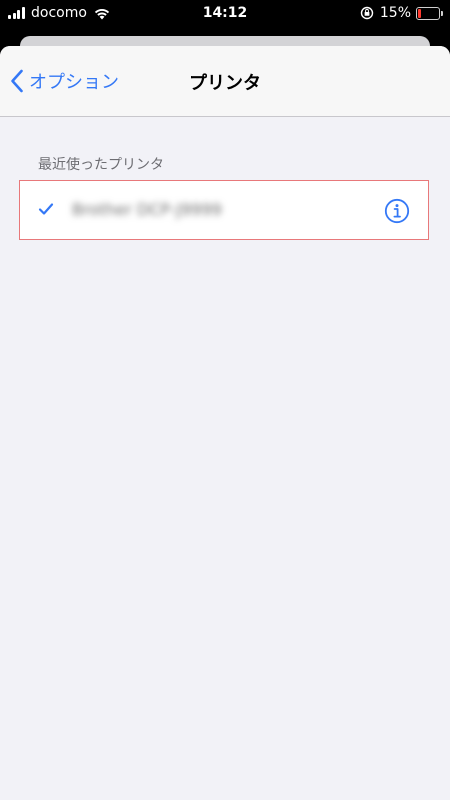 The image size is (450, 800). I want to click on nav-bar: オプション プリンタ, so click(225, 81).